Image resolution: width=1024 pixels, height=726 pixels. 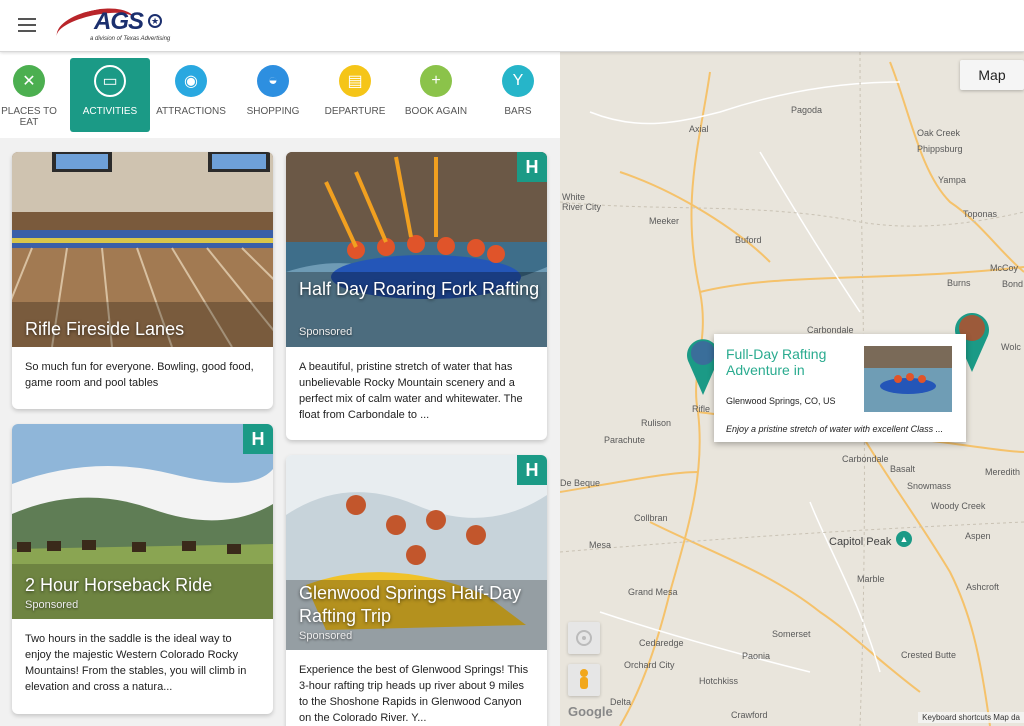 I want to click on map-town-label: Hotchkiss, so click(x=719, y=681).